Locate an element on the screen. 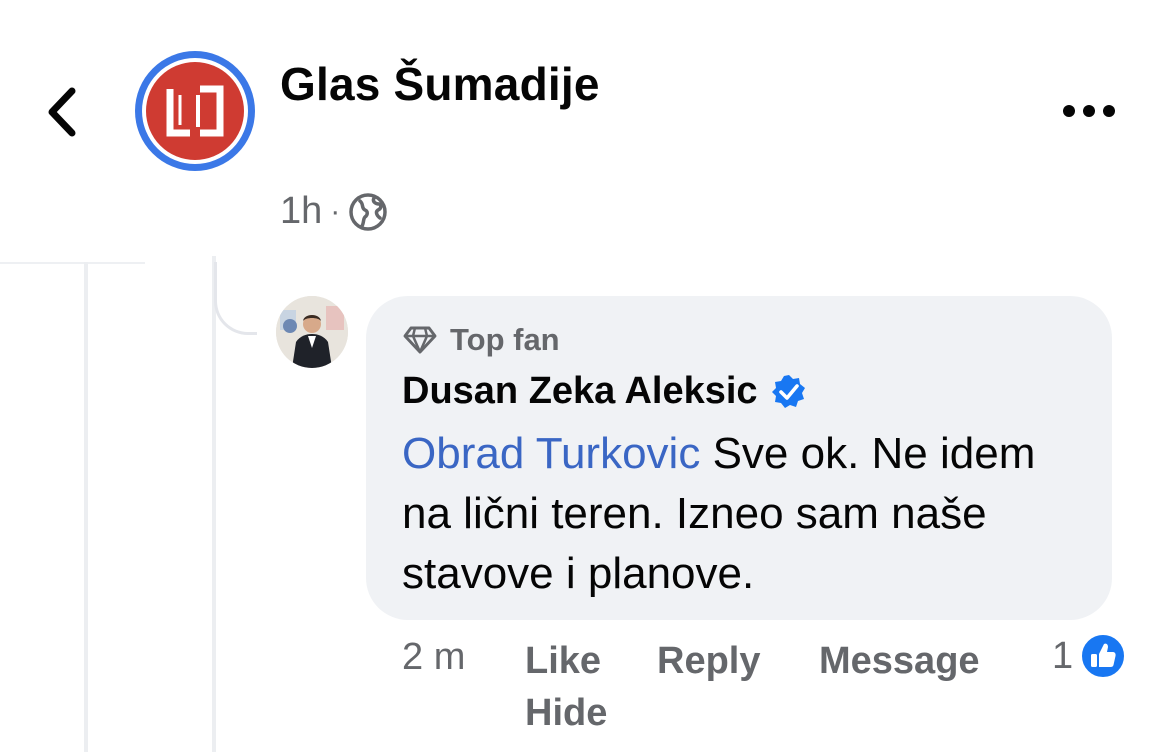 This screenshot has width=1160, height=752. more-options-button is located at coordinates (1089, 111).